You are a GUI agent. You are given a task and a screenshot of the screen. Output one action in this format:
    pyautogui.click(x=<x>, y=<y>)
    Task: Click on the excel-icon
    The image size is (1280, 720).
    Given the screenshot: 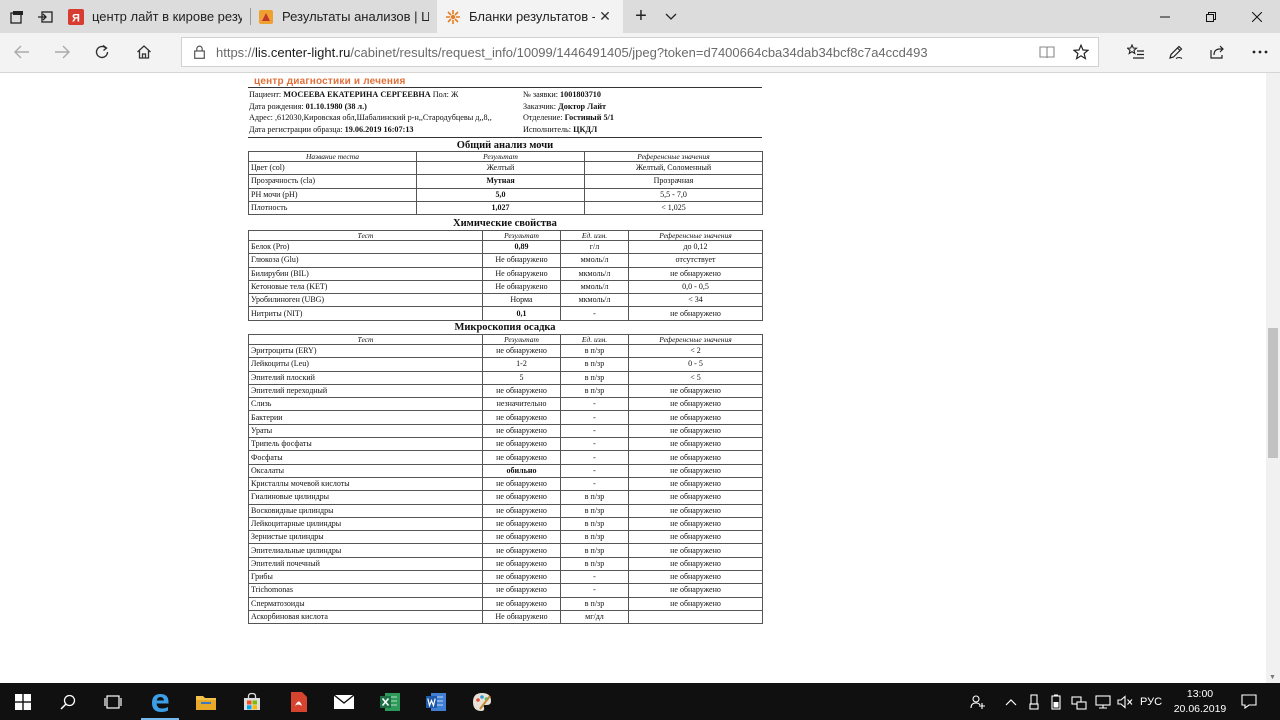 What is the action you would take?
    pyautogui.click(x=390, y=701)
    